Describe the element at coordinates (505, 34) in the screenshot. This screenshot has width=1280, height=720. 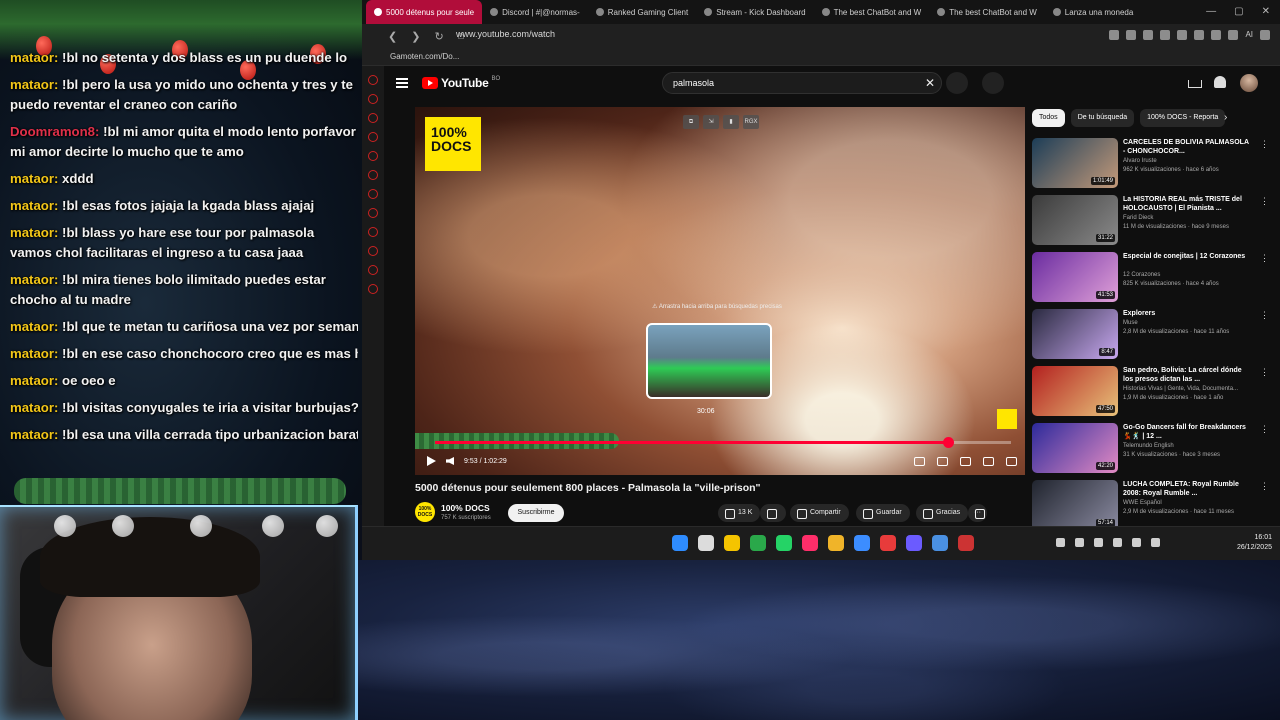
I see `address-bar: www.youtube.com/watch` at that location.